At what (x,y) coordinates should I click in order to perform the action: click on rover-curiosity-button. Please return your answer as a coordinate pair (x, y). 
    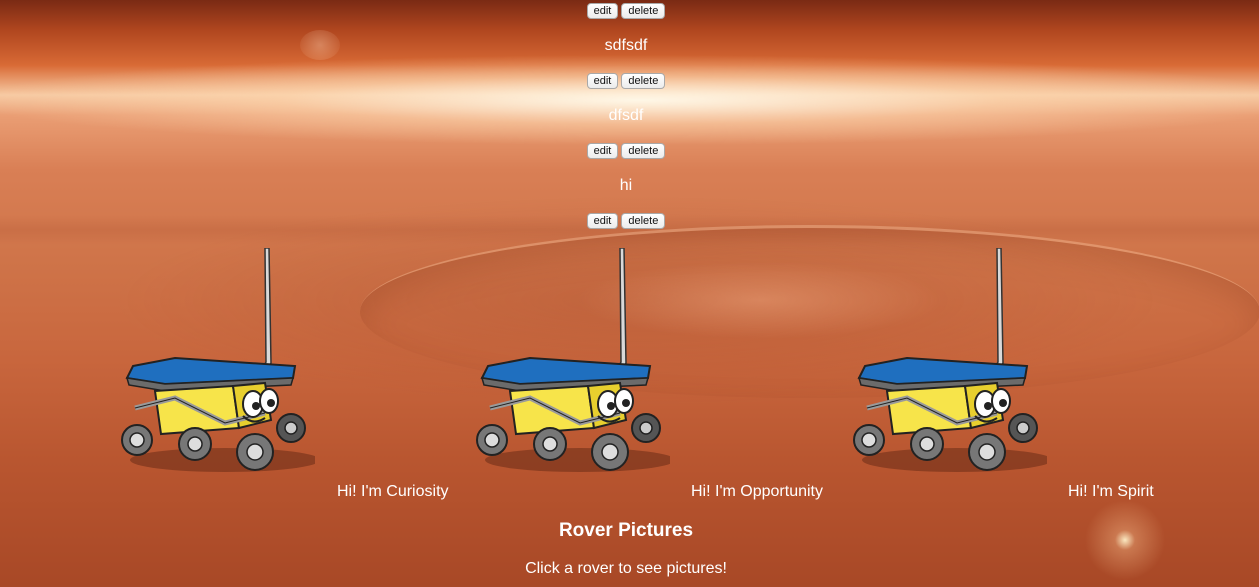
    Looking at the image, I should click on (215, 363).